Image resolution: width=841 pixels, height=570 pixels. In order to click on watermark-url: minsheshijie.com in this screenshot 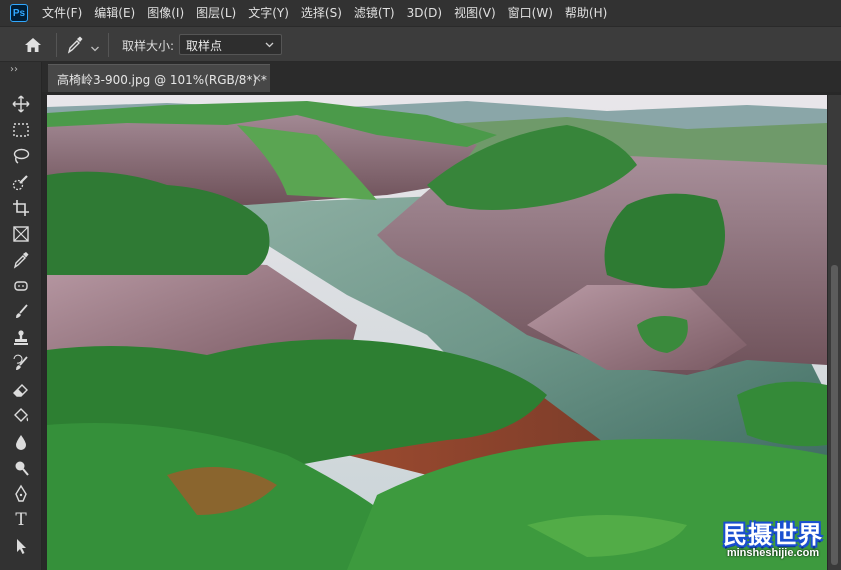, I will do `click(773, 553)`.